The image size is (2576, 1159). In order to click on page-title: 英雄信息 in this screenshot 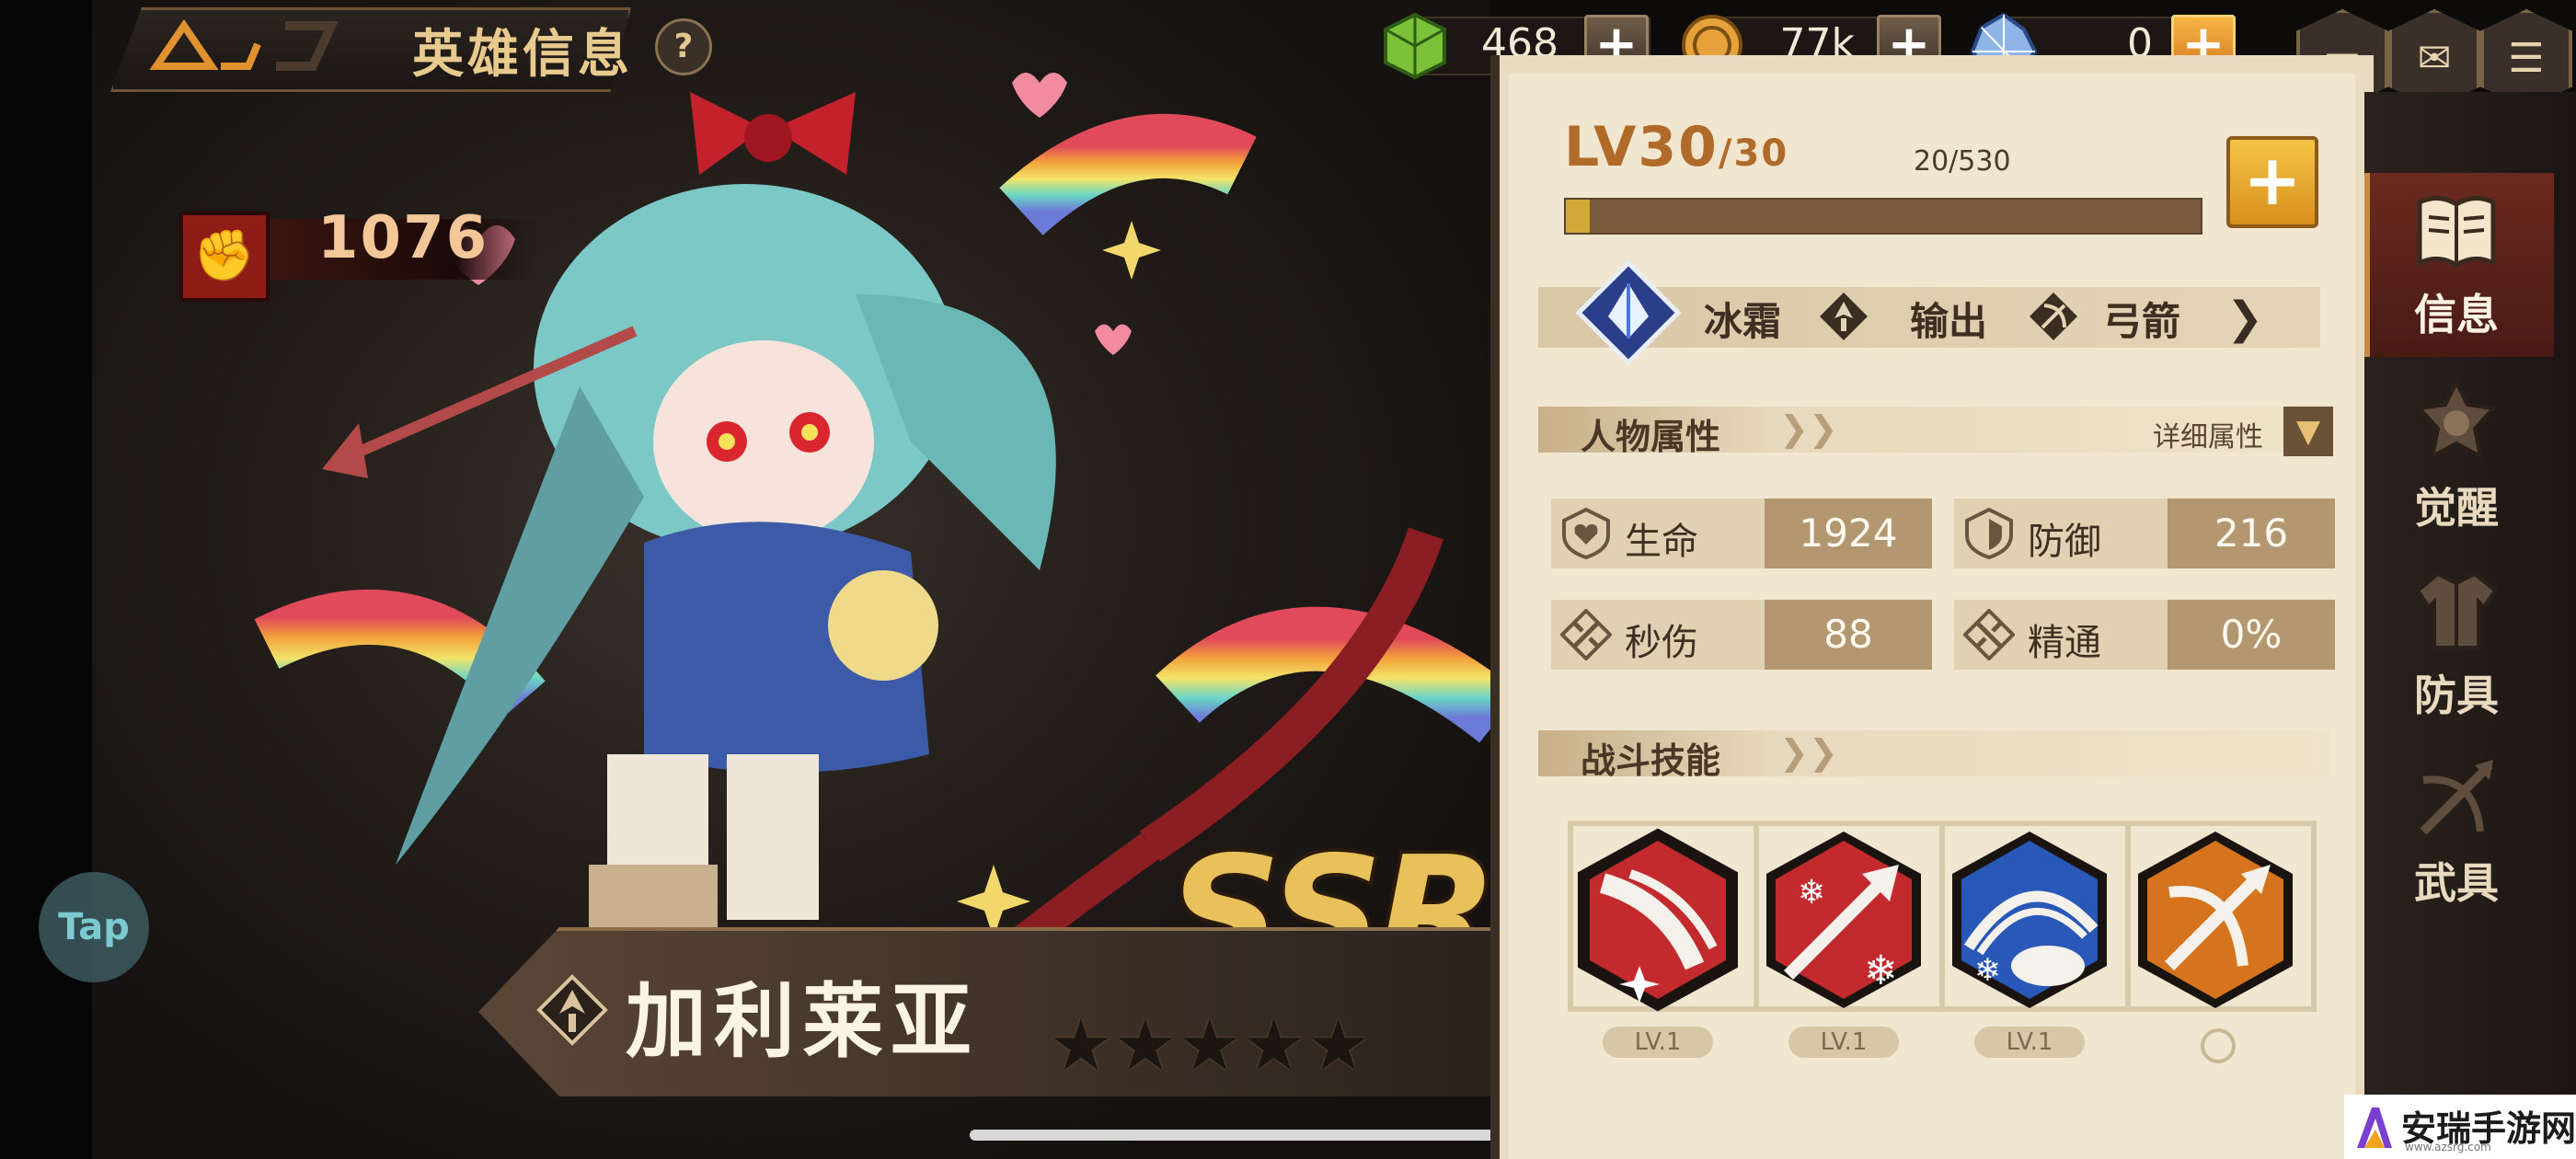, I will do `click(522, 55)`.